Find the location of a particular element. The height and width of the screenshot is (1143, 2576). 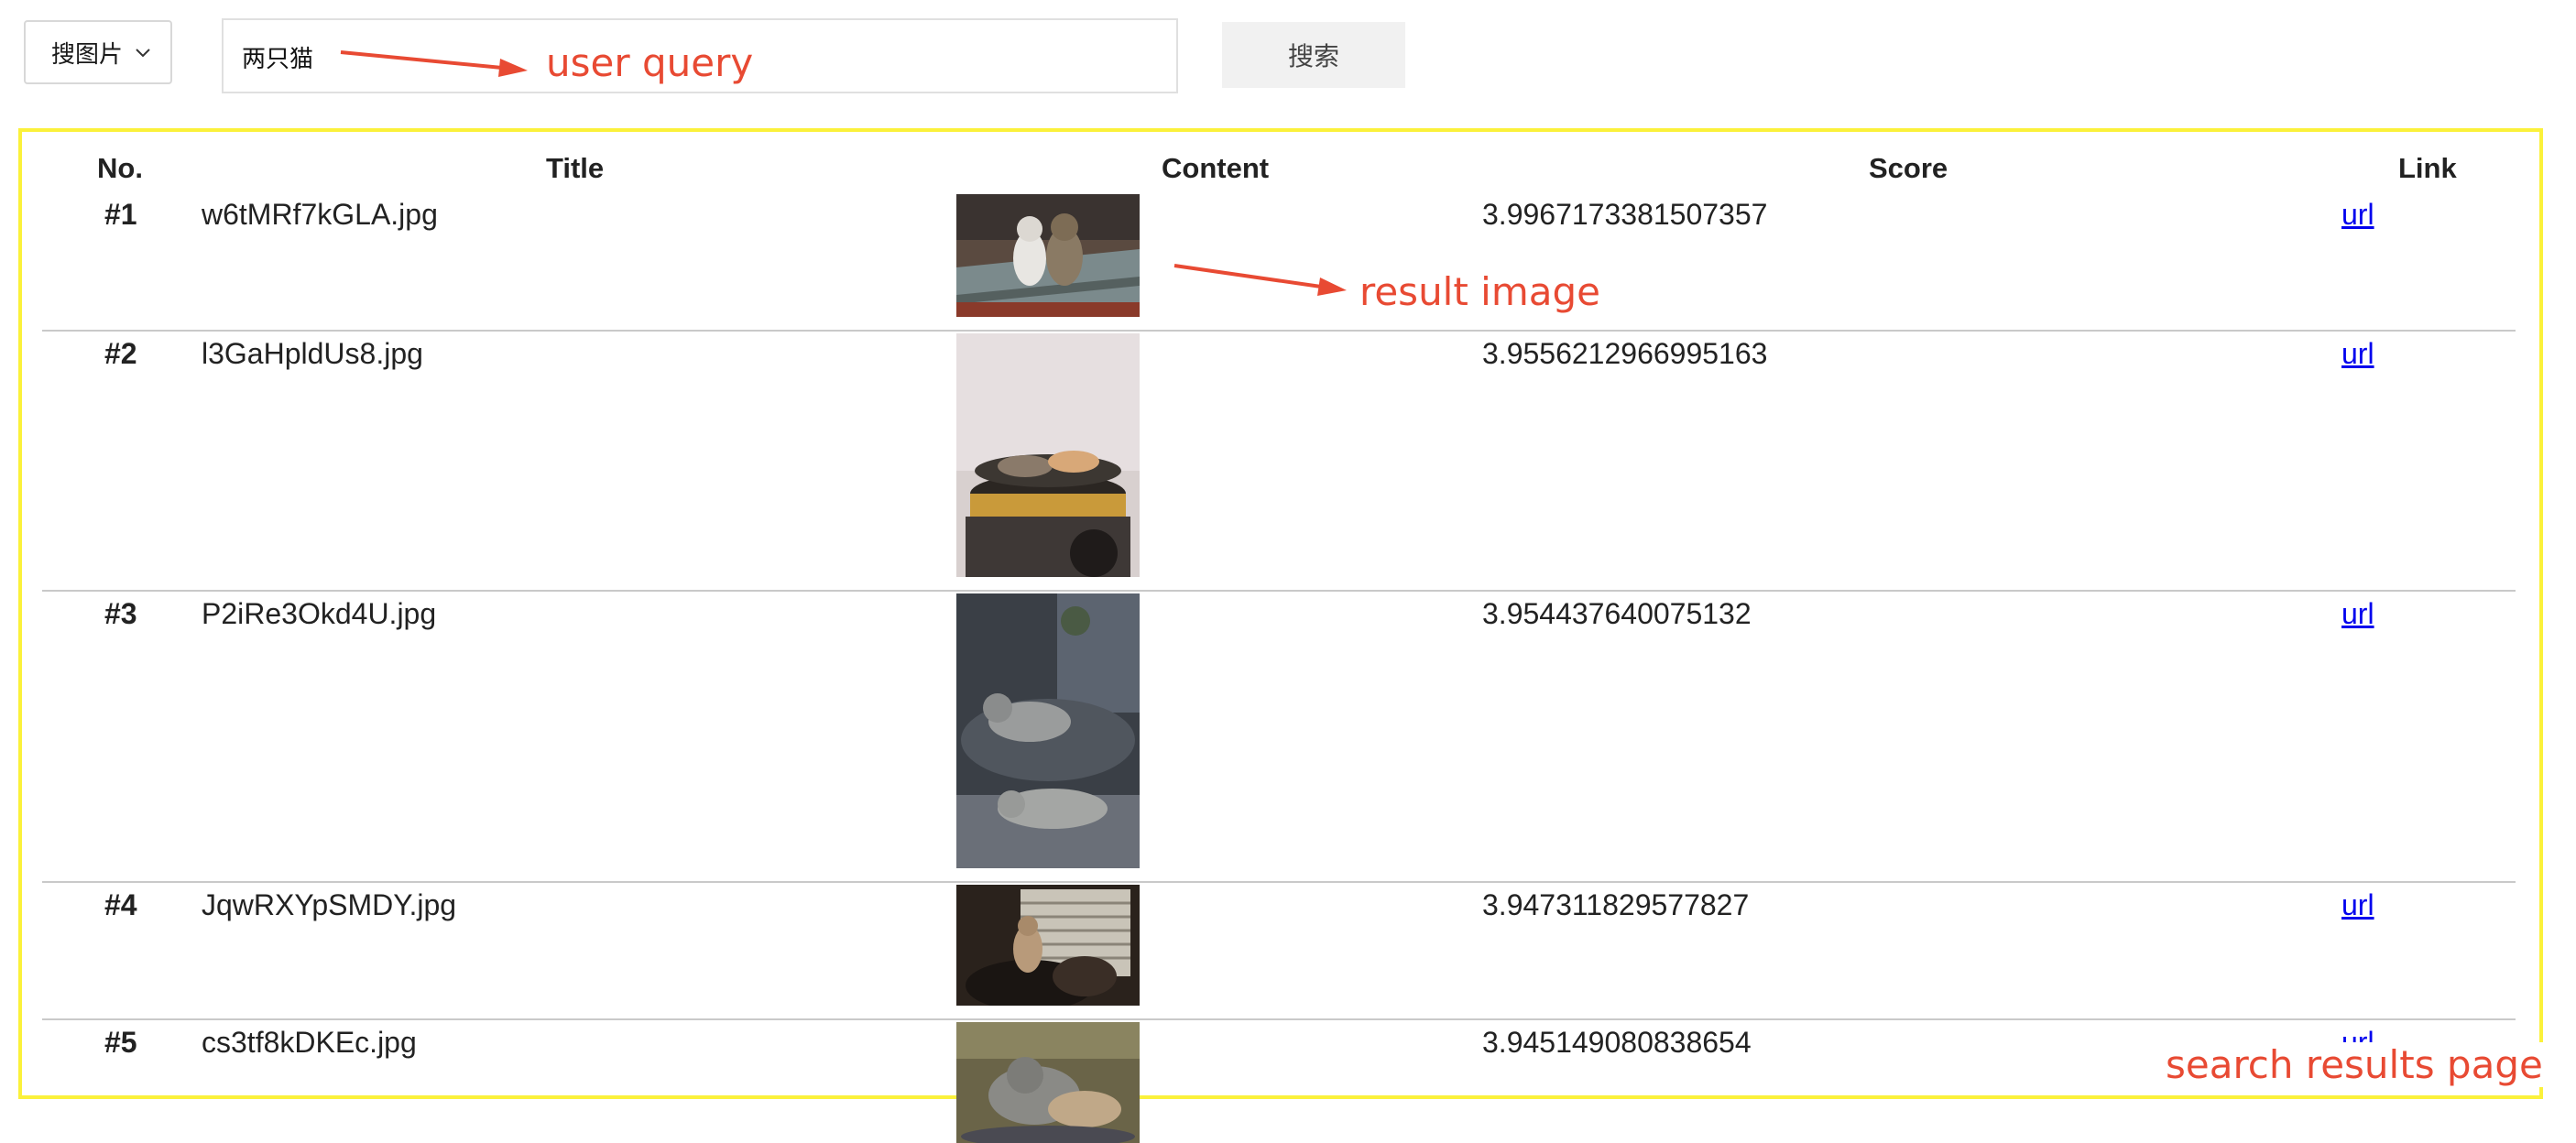

search-type-select: 搜图片 is located at coordinates (98, 52).